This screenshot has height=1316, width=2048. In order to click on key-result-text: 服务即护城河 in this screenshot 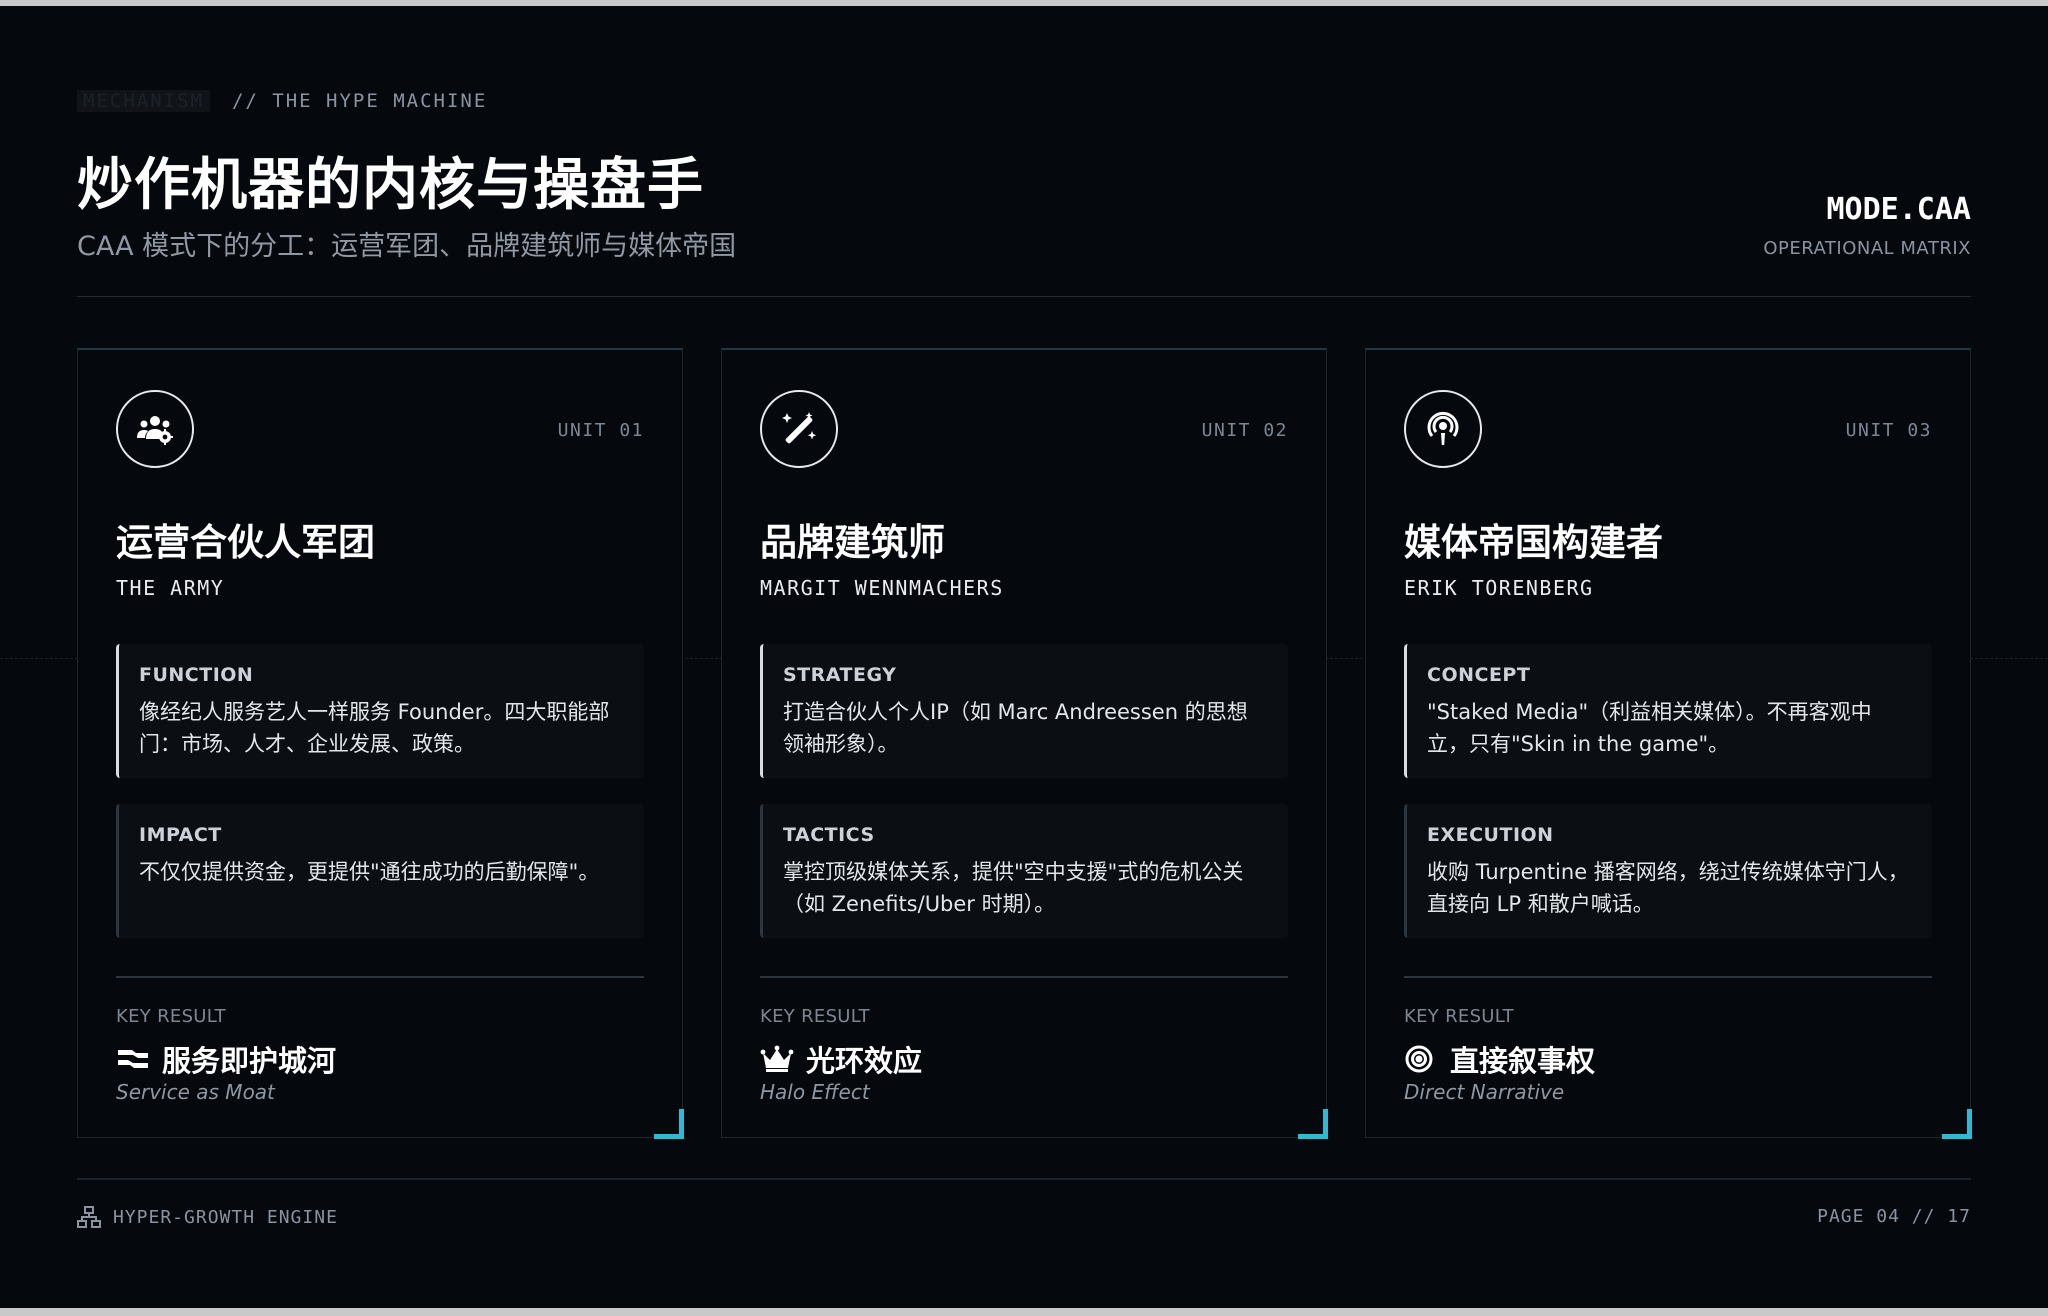, I will do `click(249, 1061)`.